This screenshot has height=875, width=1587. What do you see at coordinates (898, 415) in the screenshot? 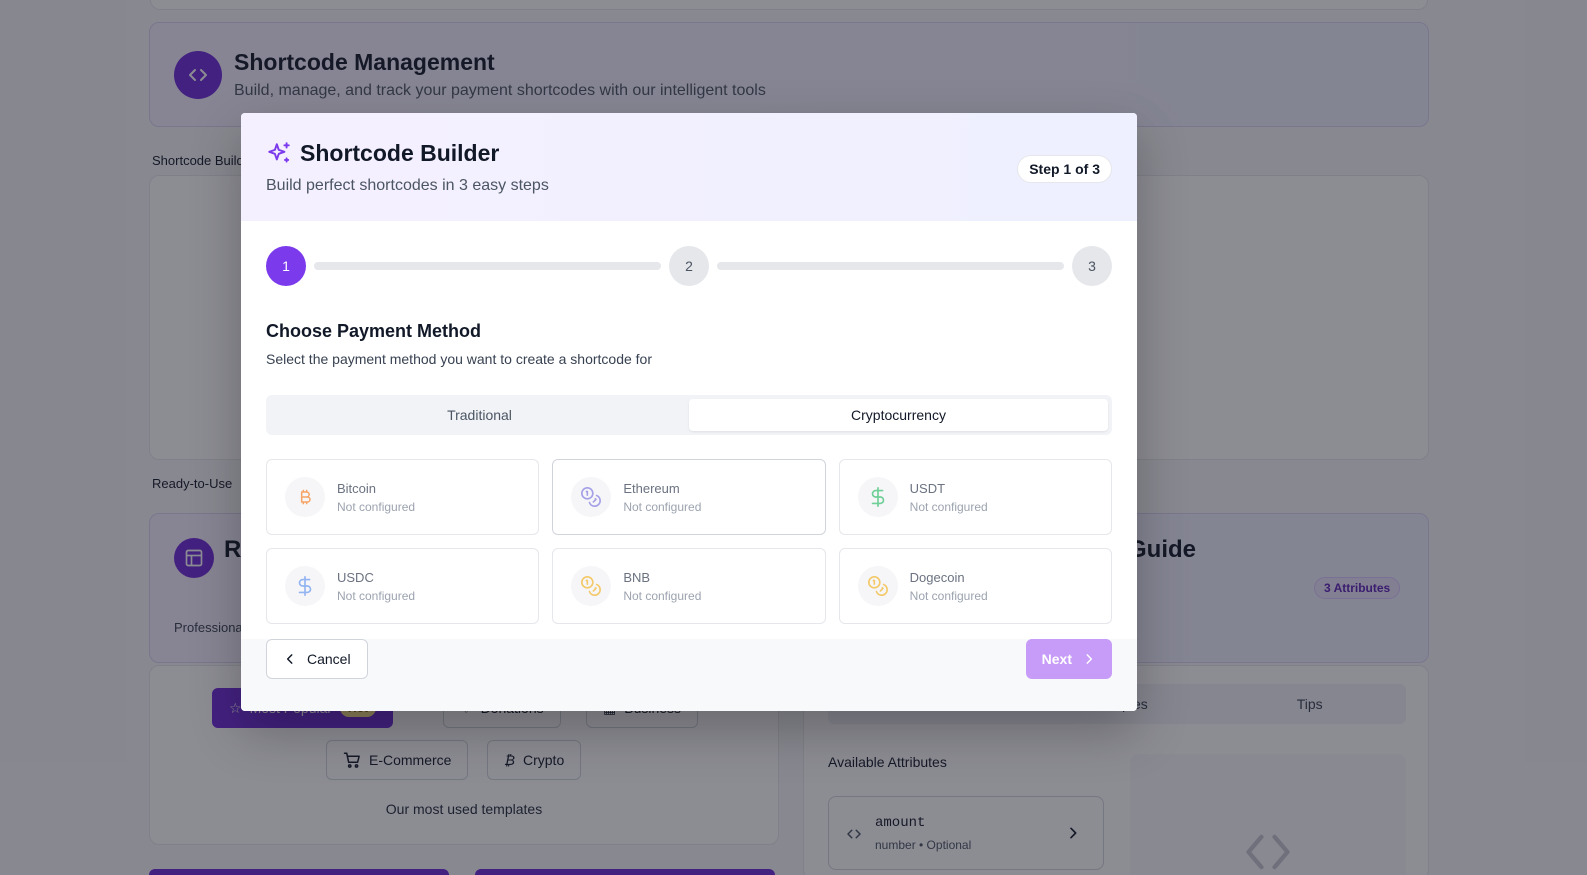
I see `tab-cryptocurrency: Cryptocurrency` at bounding box center [898, 415].